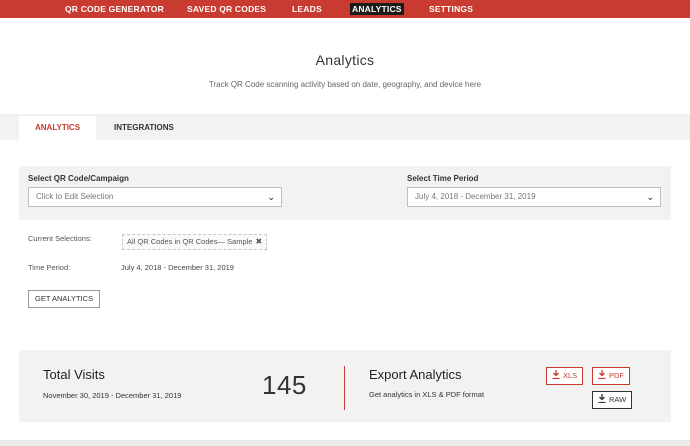 The image size is (690, 446). Describe the element at coordinates (226, 9) in the screenshot. I see `nav-saved-qr-codes: SAVED QR CODES` at that location.